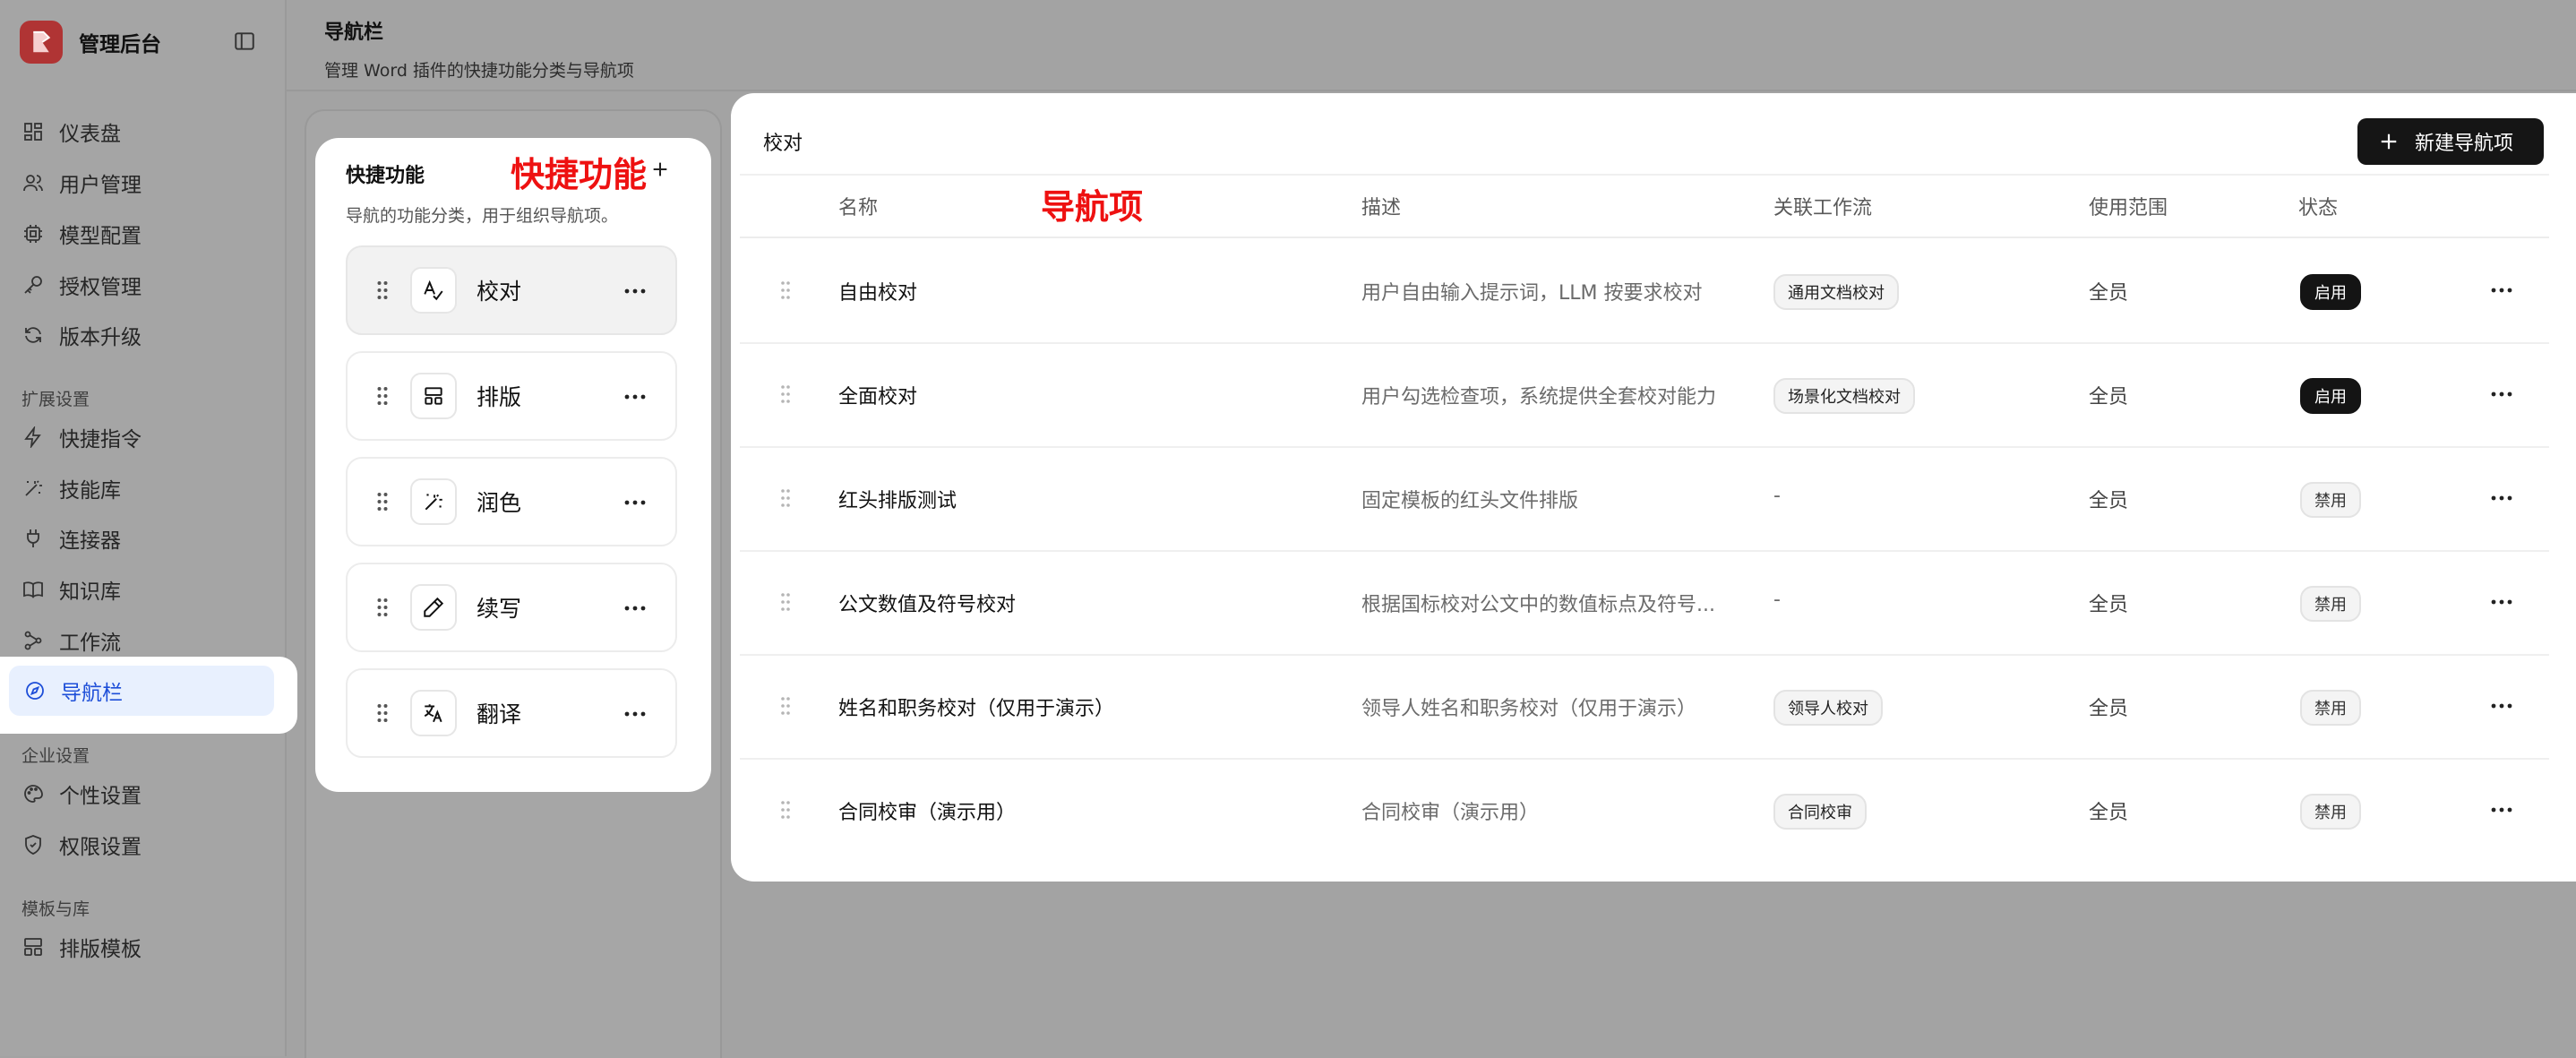  Describe the element at coordinates (499, 397) in the screenshot. I see `quick-function-label: 排版` at that location.